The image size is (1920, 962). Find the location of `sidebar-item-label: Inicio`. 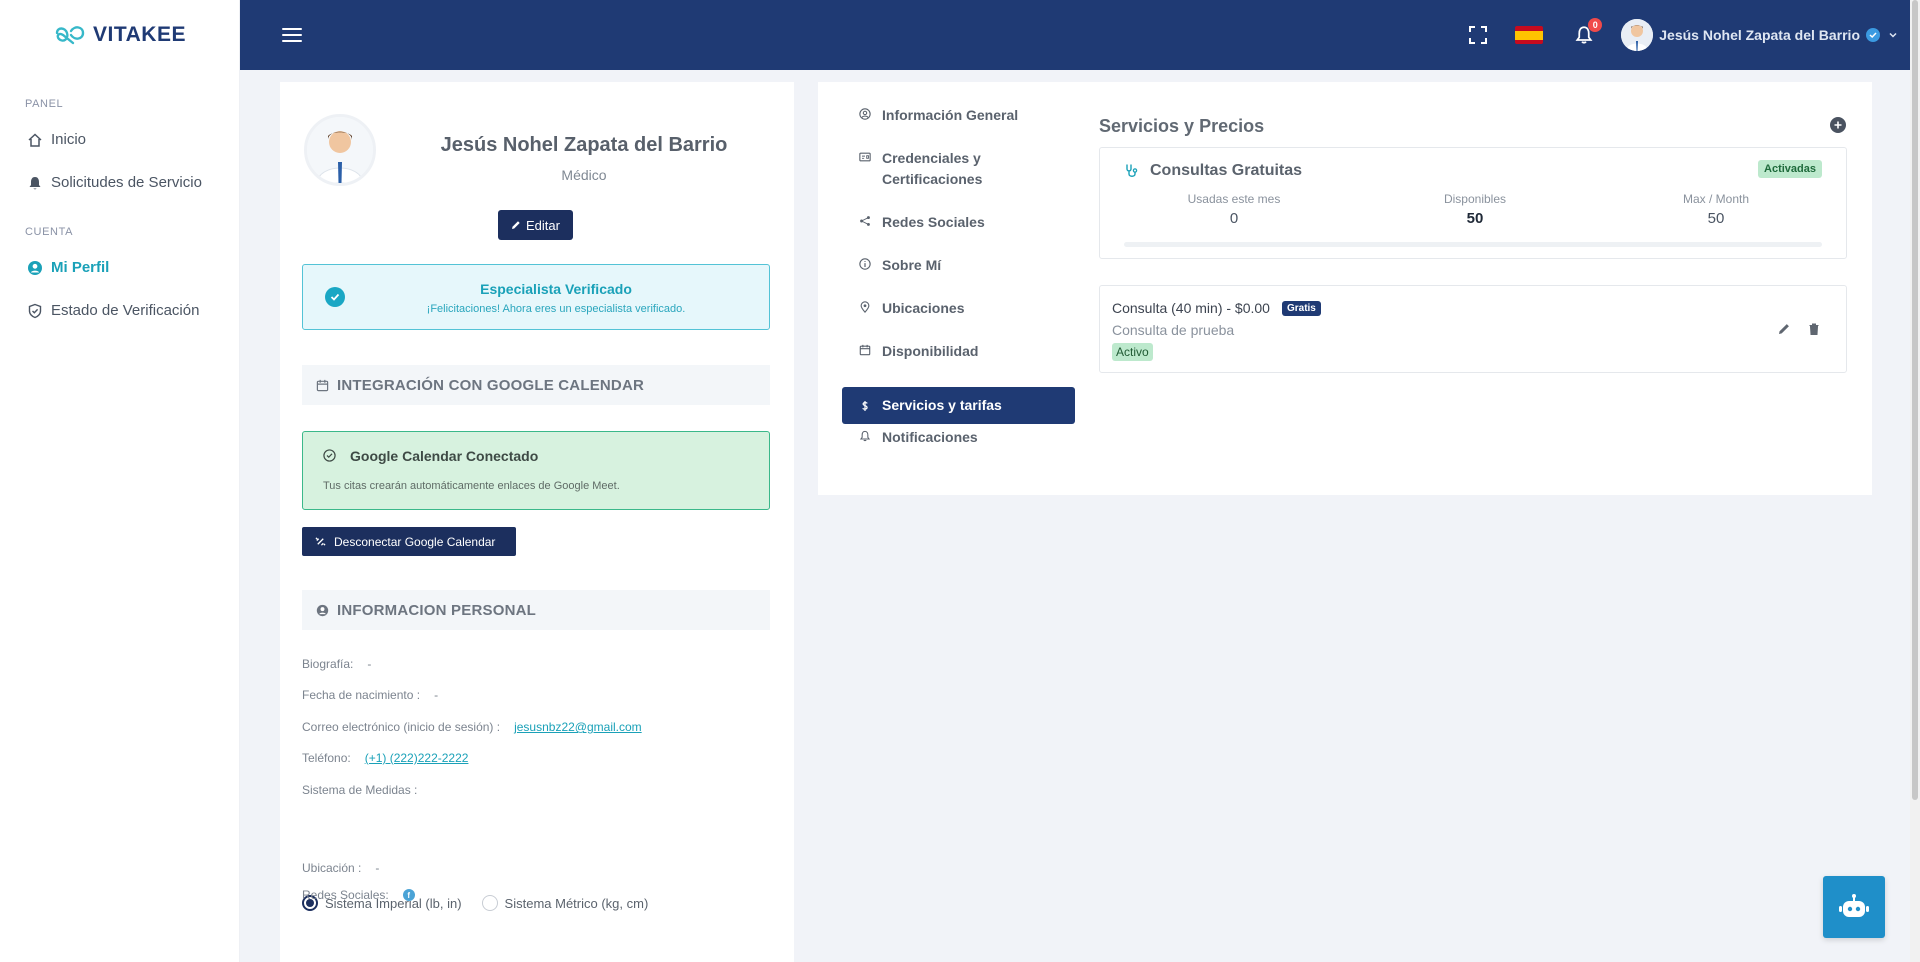

sidebar-item-label: Inicio is located at coordinates (69, 139).